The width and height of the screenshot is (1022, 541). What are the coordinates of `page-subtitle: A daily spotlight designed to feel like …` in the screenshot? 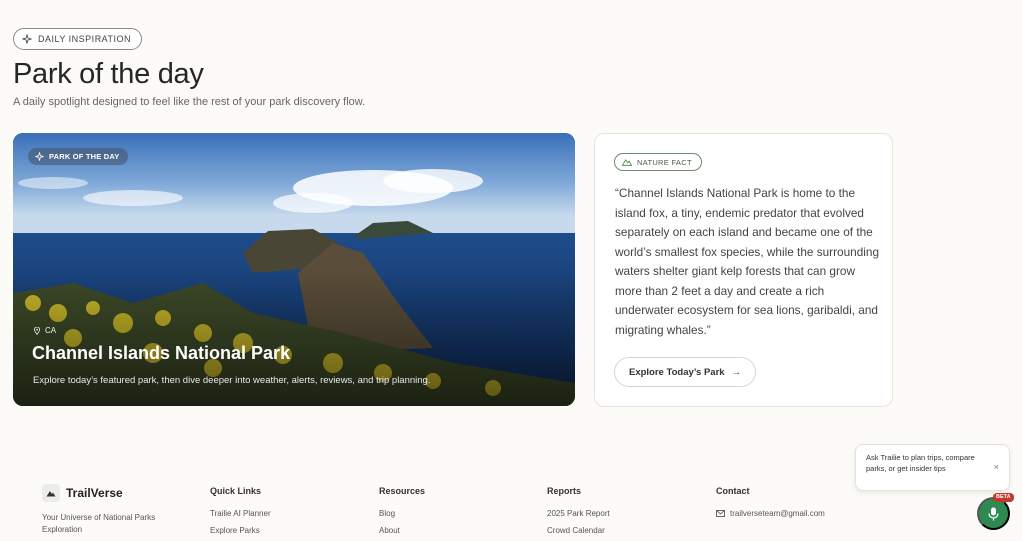 It's located at (189, 102).